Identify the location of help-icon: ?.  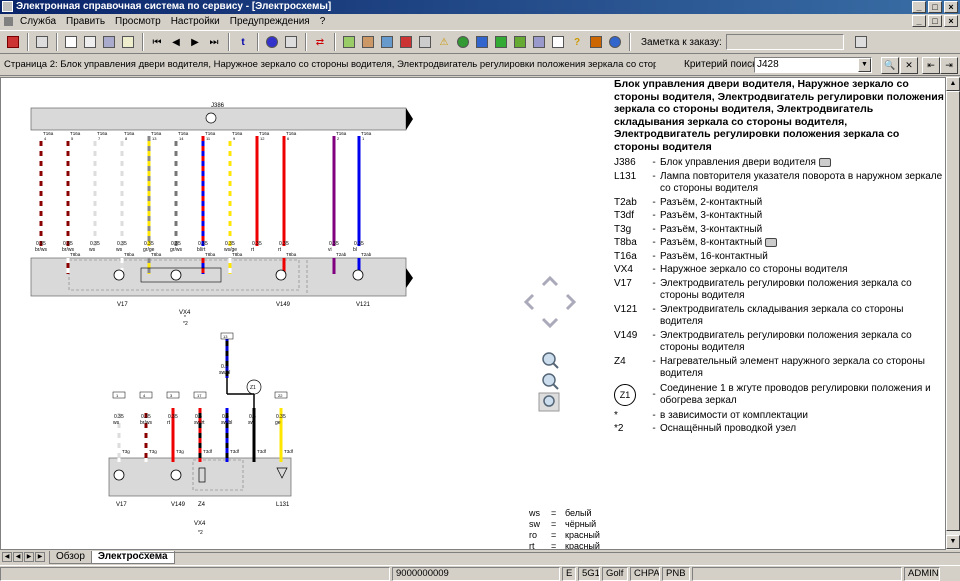
(577, 42).